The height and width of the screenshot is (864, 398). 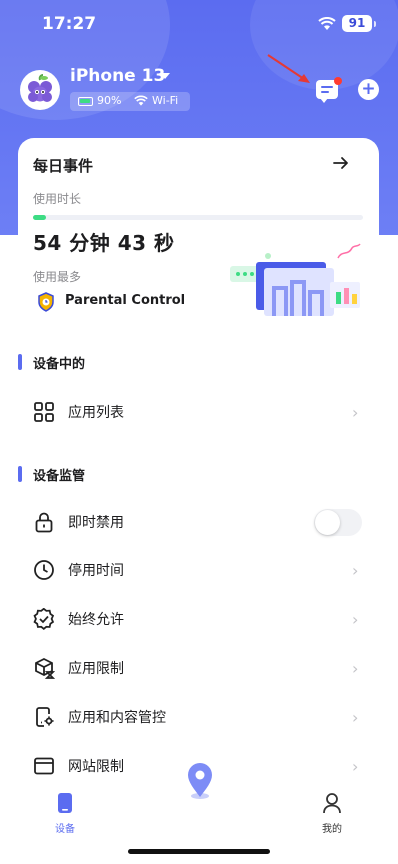 I want to click on row-label: 网站限制, so click(x=96, y=767).